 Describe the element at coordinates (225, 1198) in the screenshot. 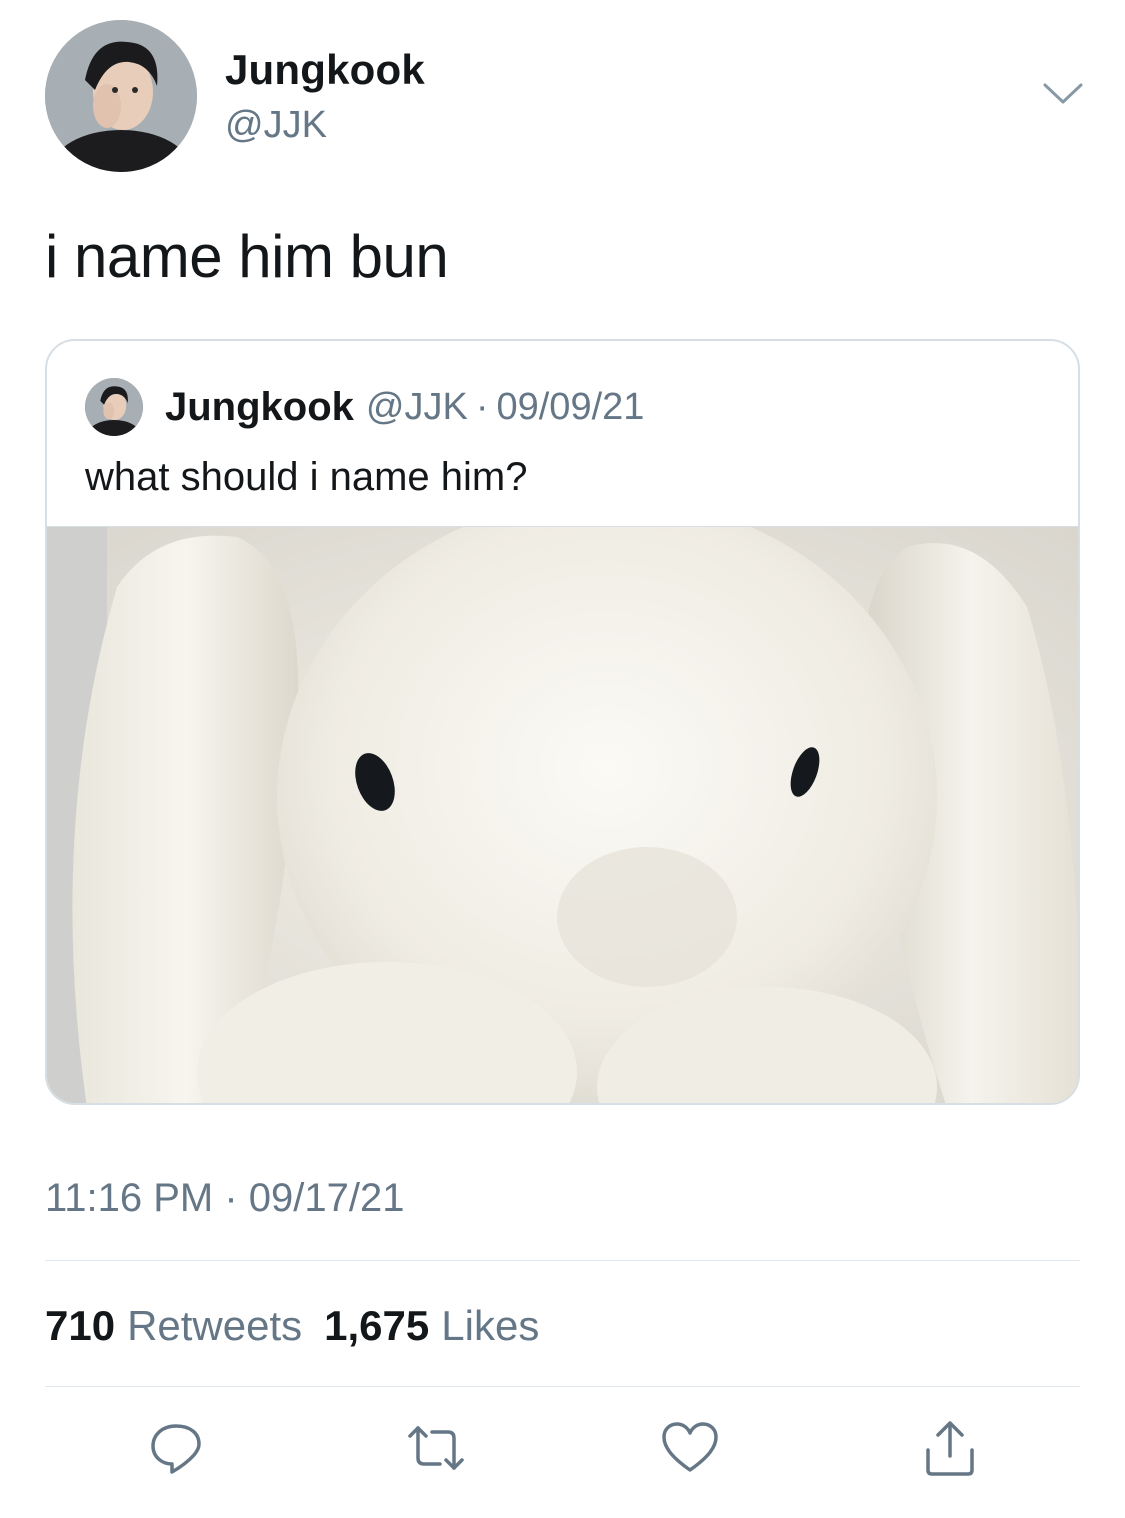

I see `tweet-timestamp: 11:16 PM · 09/17/21` at that location.